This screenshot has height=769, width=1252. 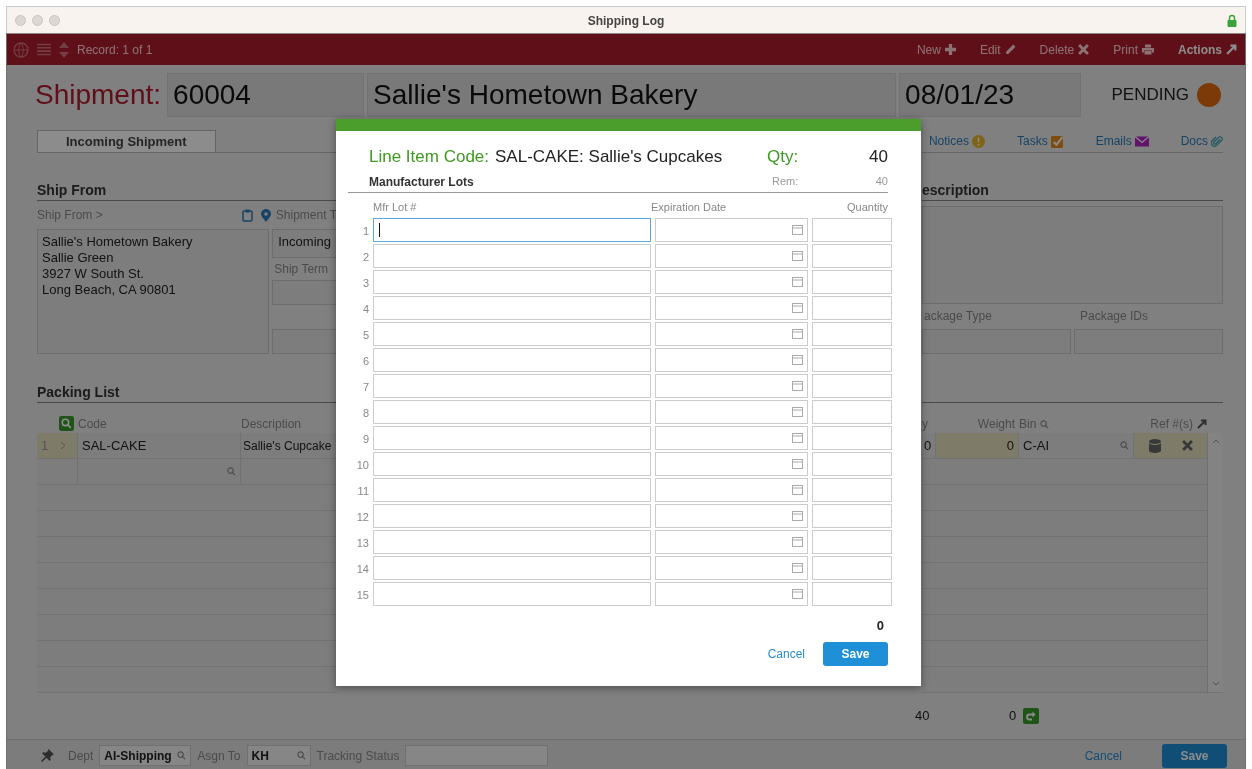 What do you see at coordinates (1207, 49) in the screenshot?
I see `toolbar-button: Actions` at bounding box center [1207, 49].